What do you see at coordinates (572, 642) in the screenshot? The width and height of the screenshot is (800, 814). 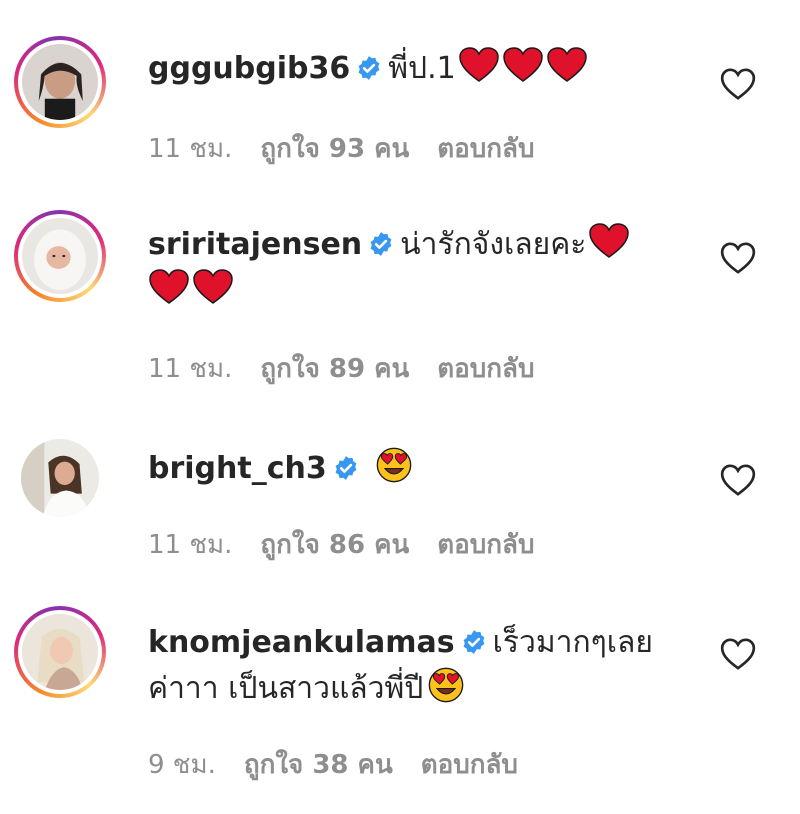 I see `comment-text-line1: เร็วมากๆเลย` at bounding box center [572, 642].